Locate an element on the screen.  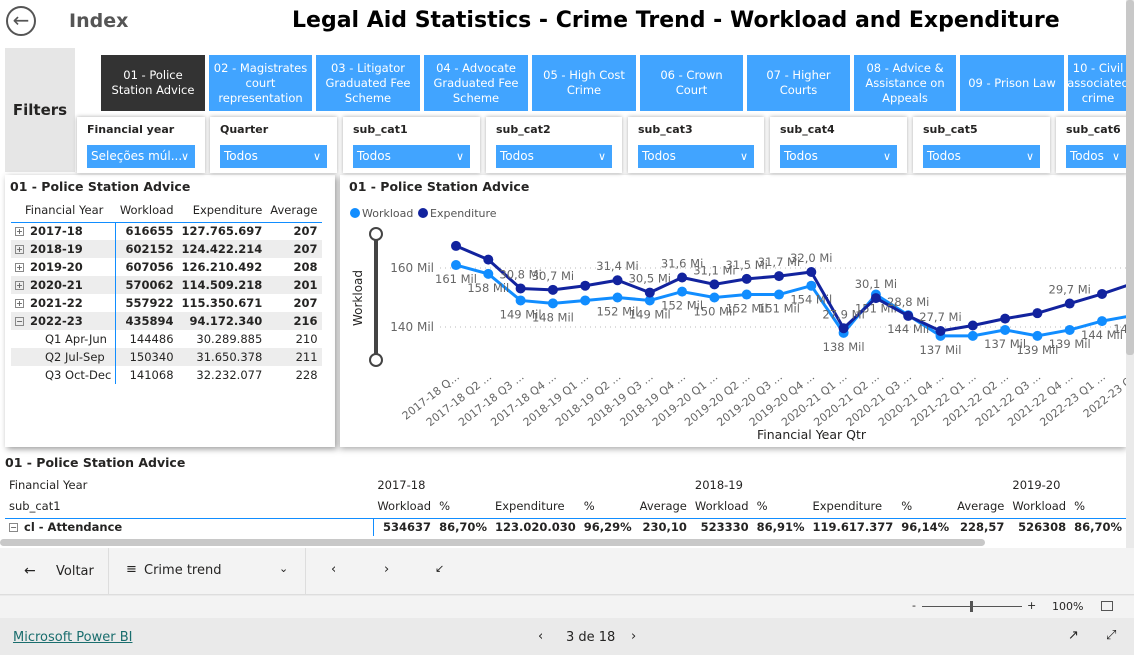
zoom-out-button: - is located at coordinates (914, 605).